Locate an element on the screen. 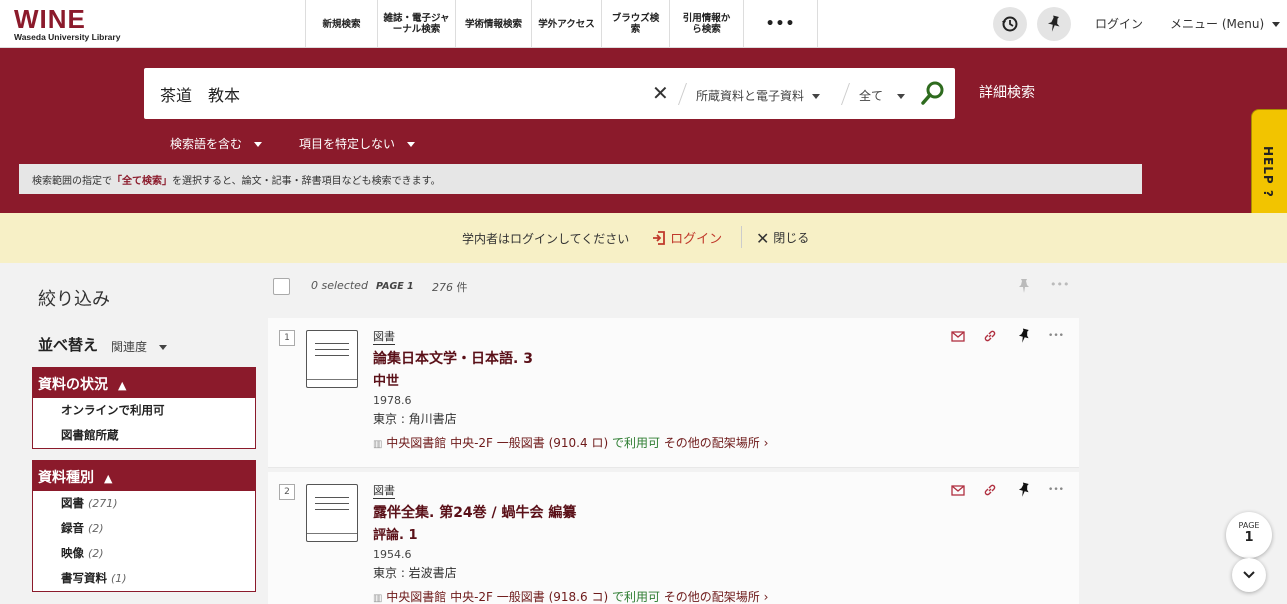 The height and width of the screenshot is (604, 1287). result-count-number: 276 is located at coordinates (442, 287).